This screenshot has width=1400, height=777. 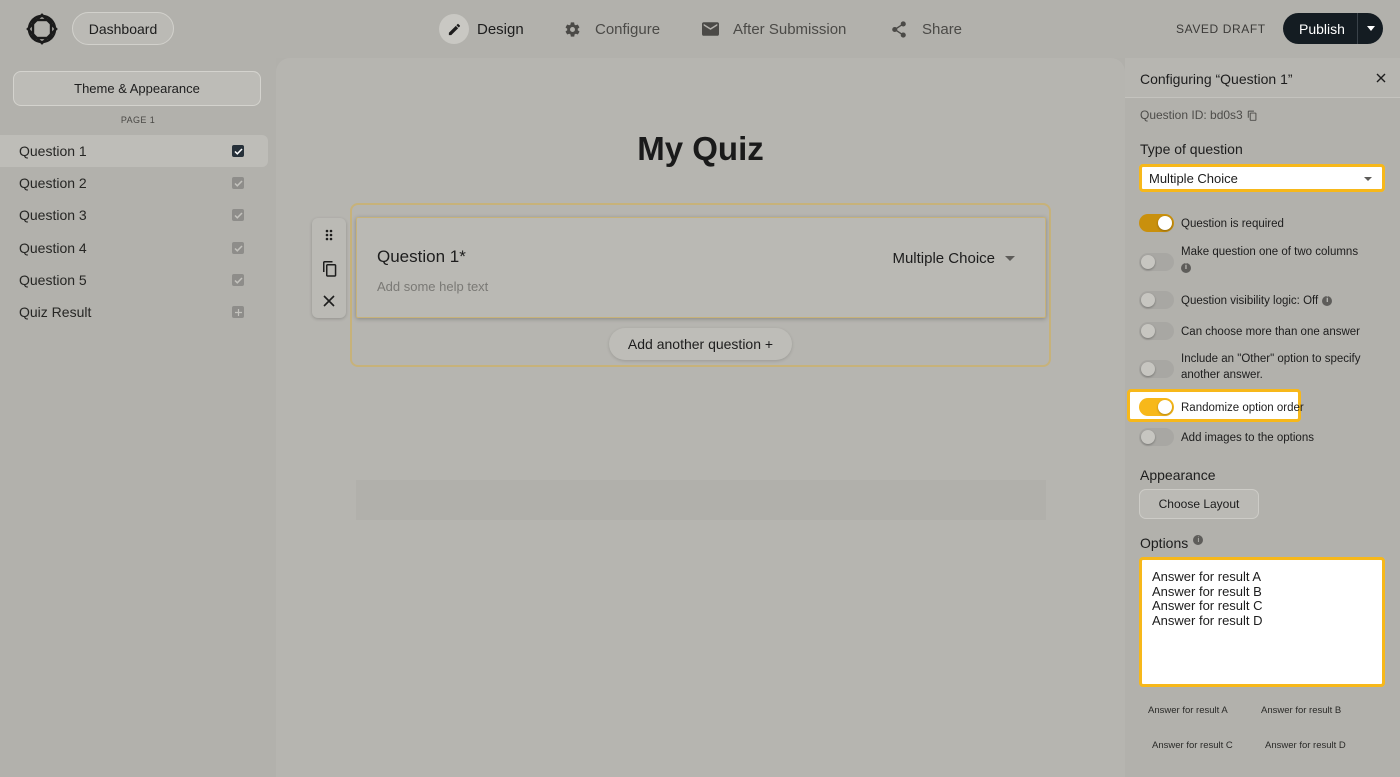 I want to click on sidebar-item-quiz-result: Quiz Result, so click(x=134, y=312).